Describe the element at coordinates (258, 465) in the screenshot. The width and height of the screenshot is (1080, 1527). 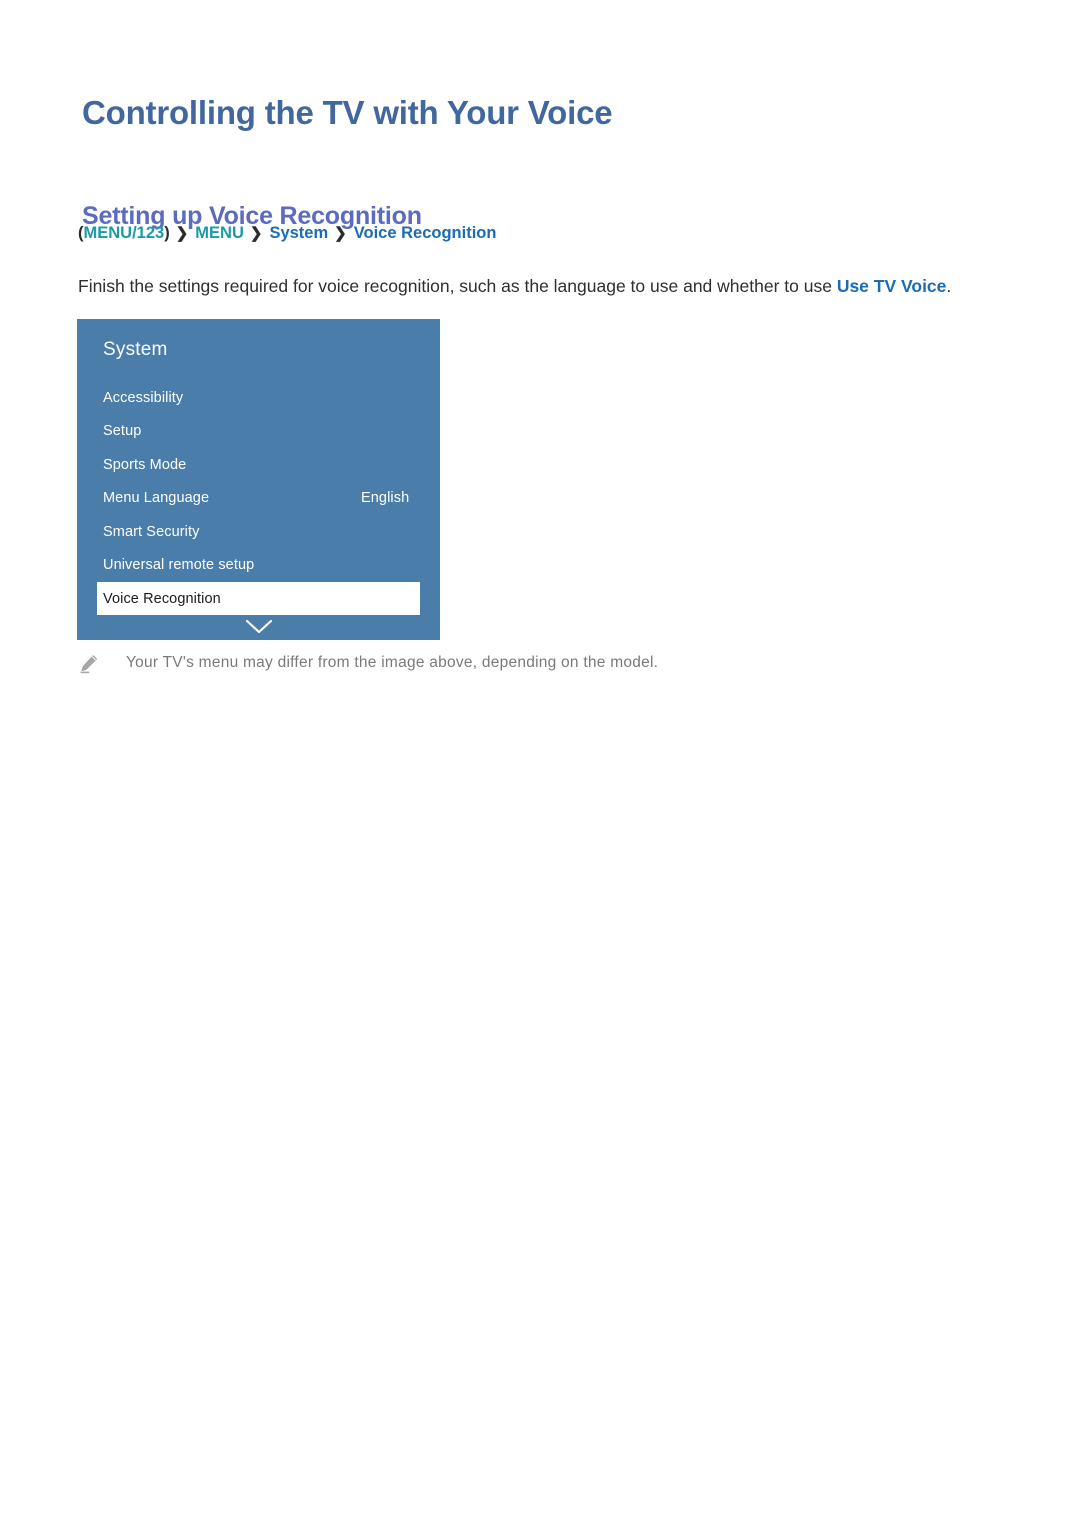
I see `tv-menu-item-sports-mode: Sports Mode` at that location.